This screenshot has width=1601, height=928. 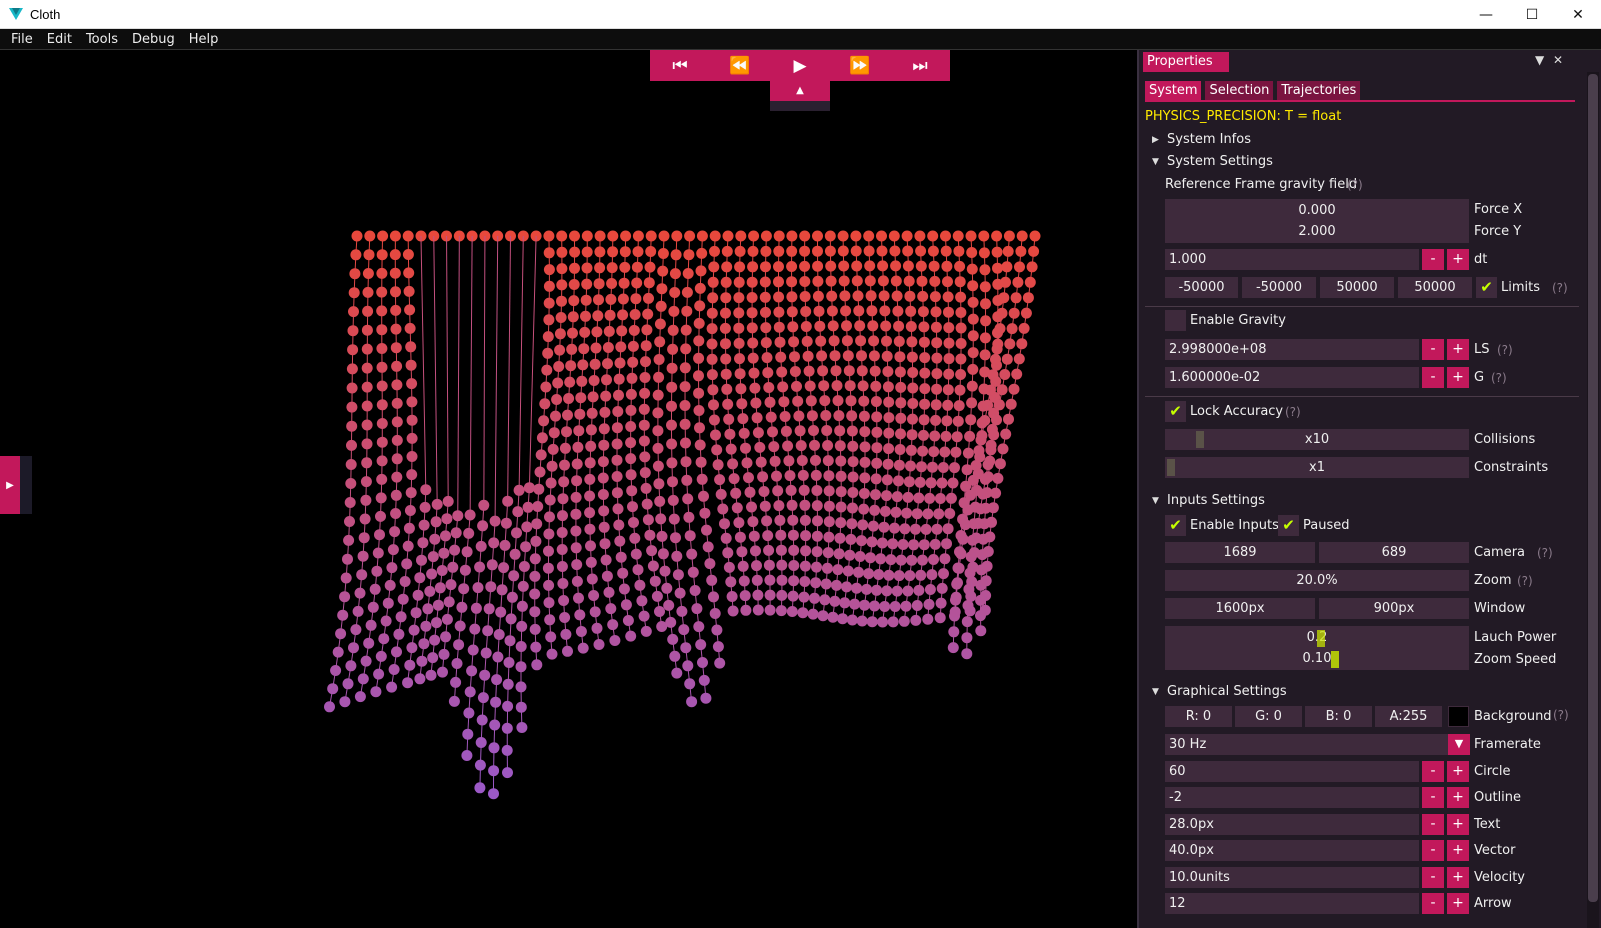 I want to click on fast-forward-icon: ⏩, so click(x=860, y=66).